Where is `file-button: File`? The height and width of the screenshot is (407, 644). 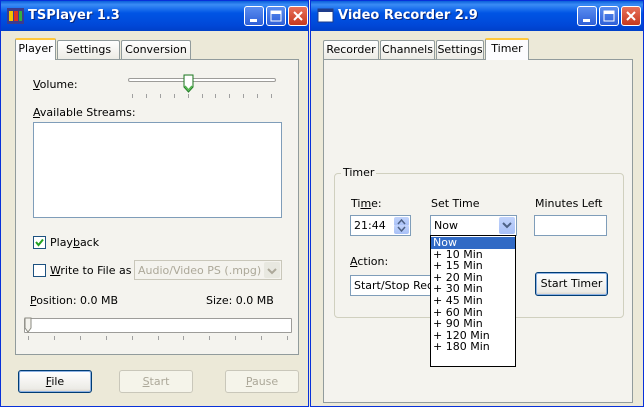
file-button: File is located at coordinates (55, 381).